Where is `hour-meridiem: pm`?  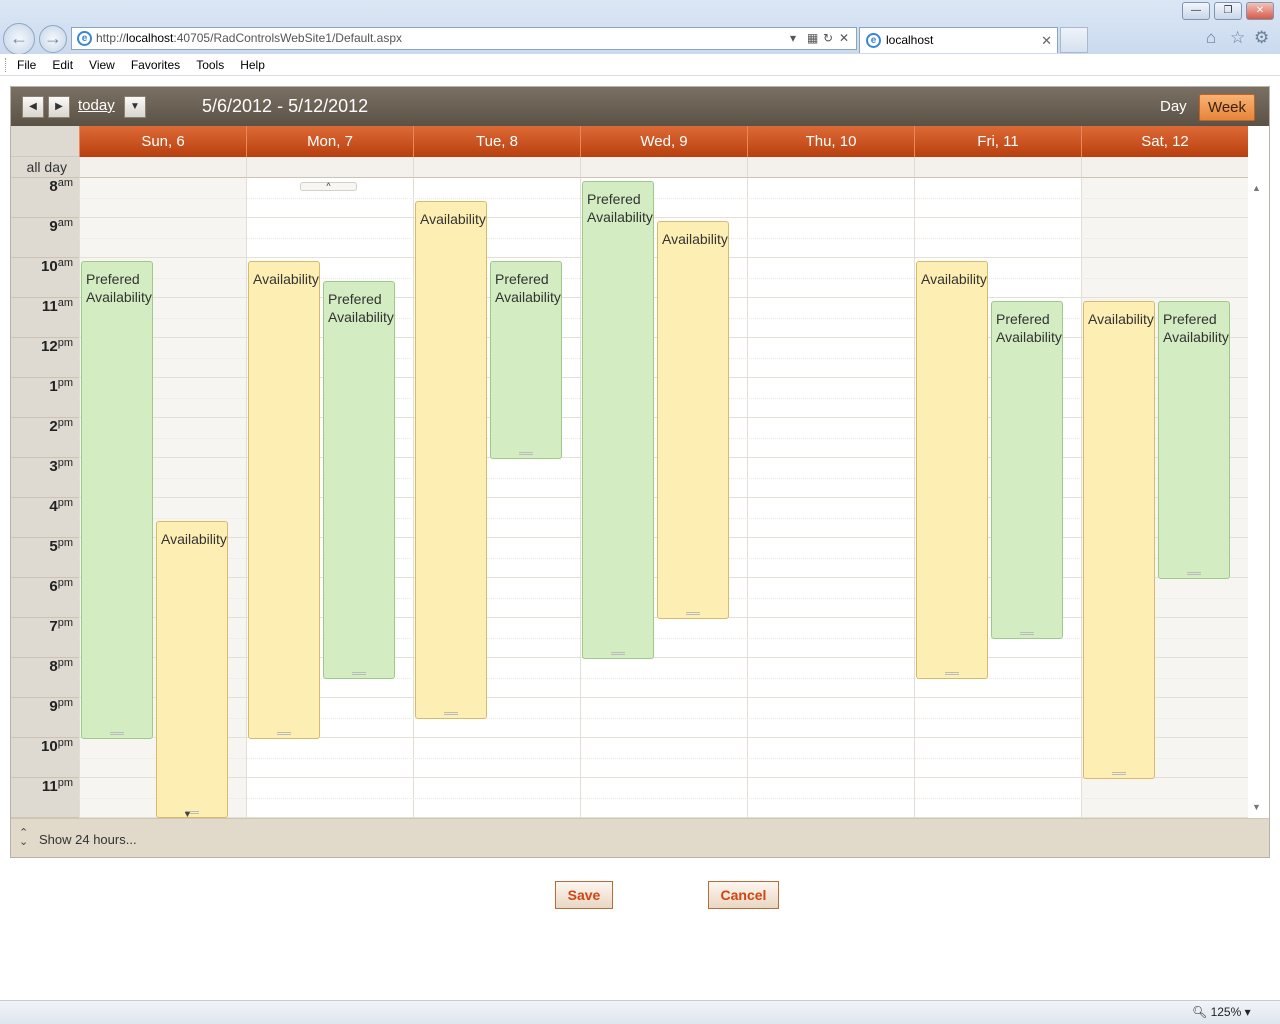 hour-meridiem: pm is located at coordinates (65, 543).